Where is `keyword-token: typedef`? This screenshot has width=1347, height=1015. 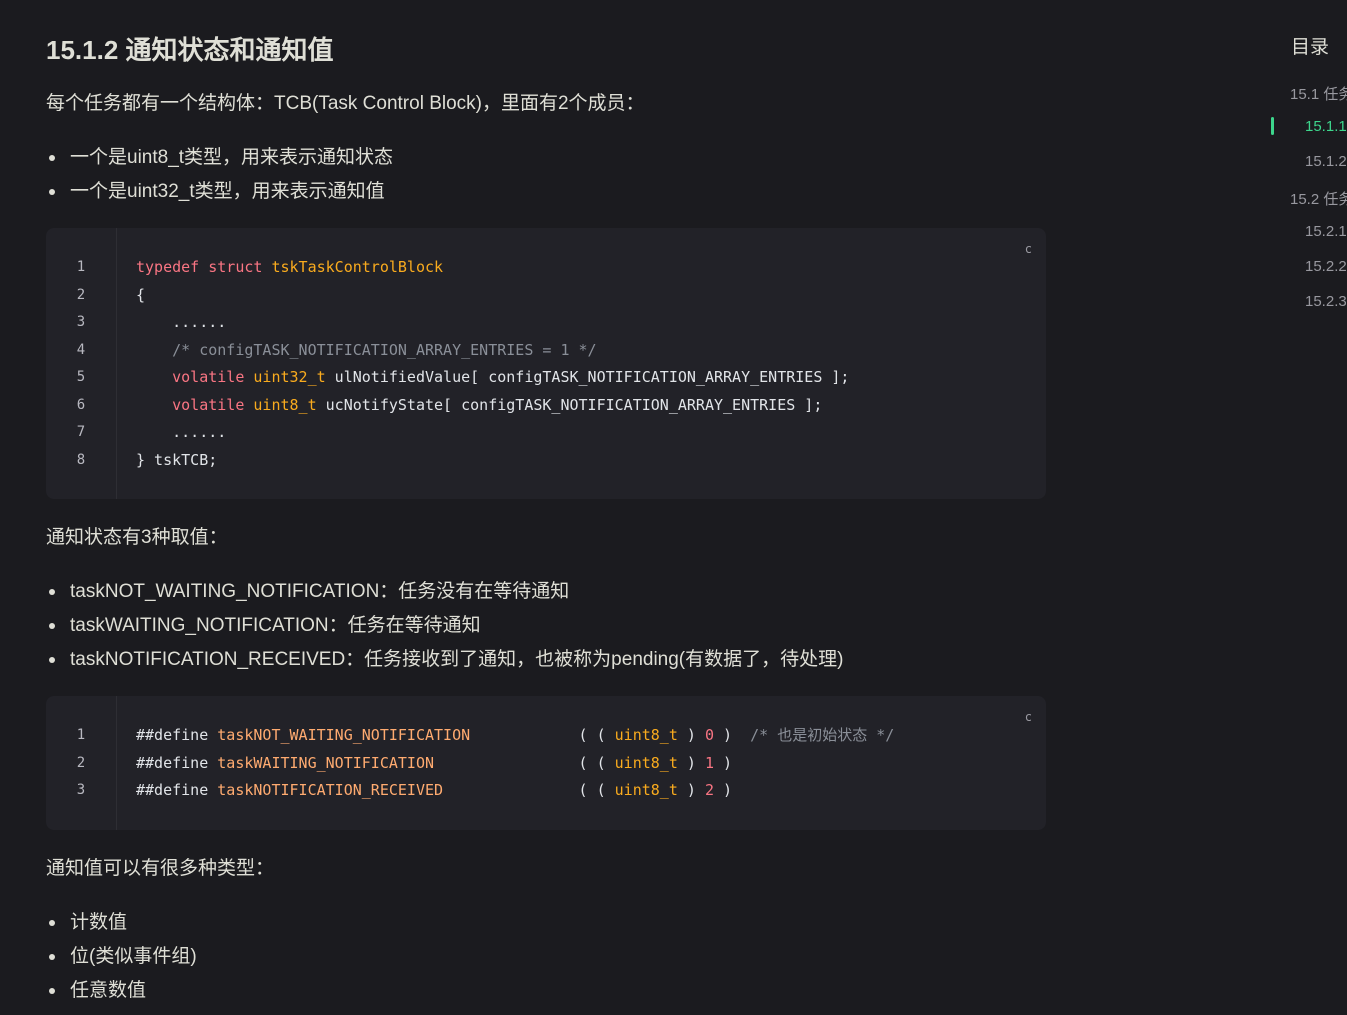
keyword-token: typedef is located at coordinates (168, 267).